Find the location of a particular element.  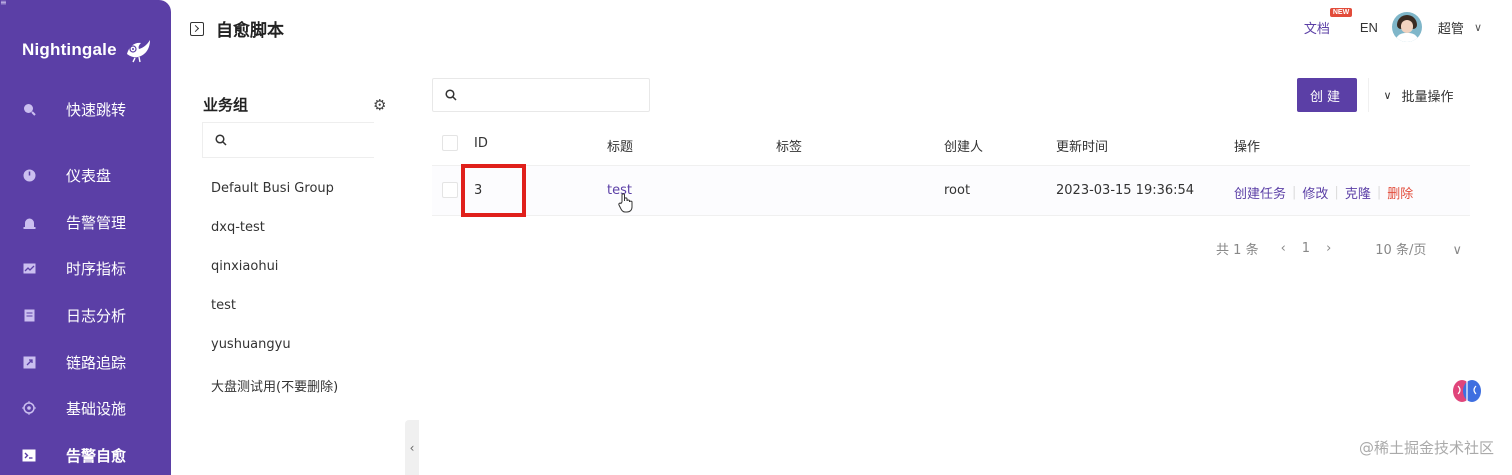

header-right: 文档 NEW EN 超管 ∨ is located at coordinates (1392, 25).